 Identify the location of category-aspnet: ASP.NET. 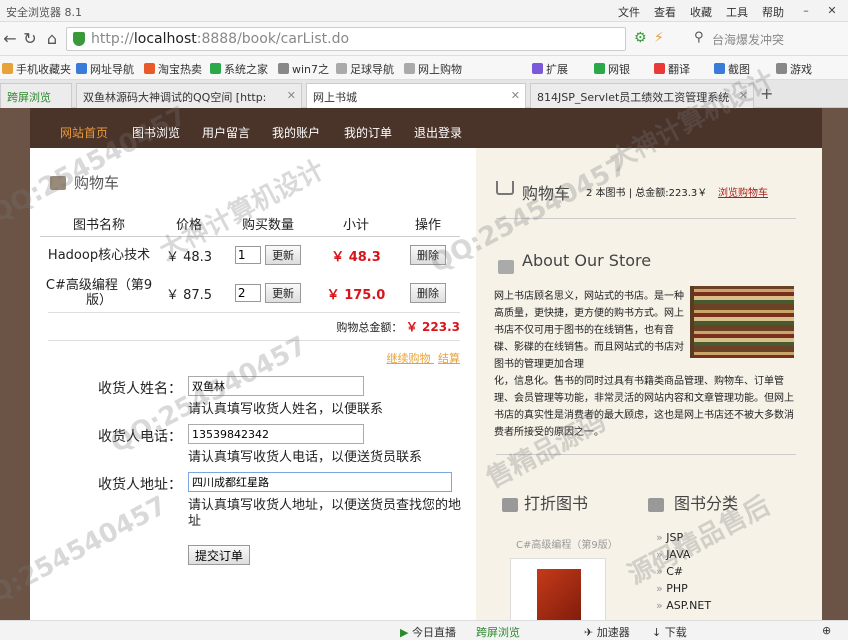
(683, 605).